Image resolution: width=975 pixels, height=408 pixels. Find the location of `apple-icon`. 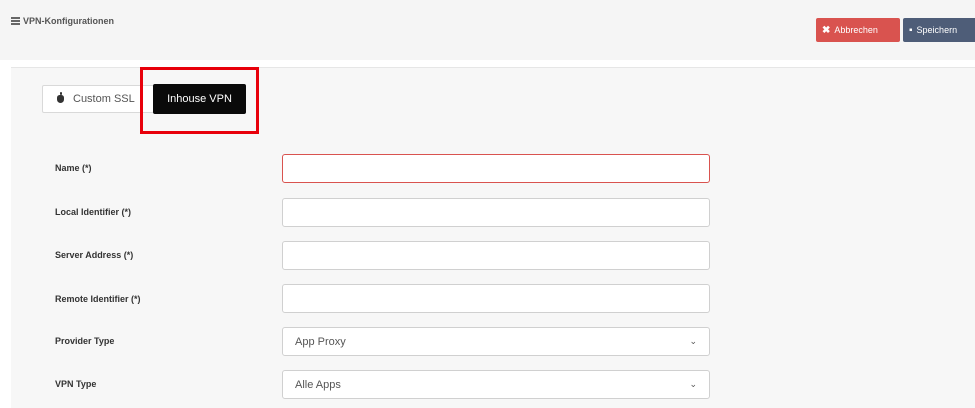

apple-icon is located at coordinates (60, 97).